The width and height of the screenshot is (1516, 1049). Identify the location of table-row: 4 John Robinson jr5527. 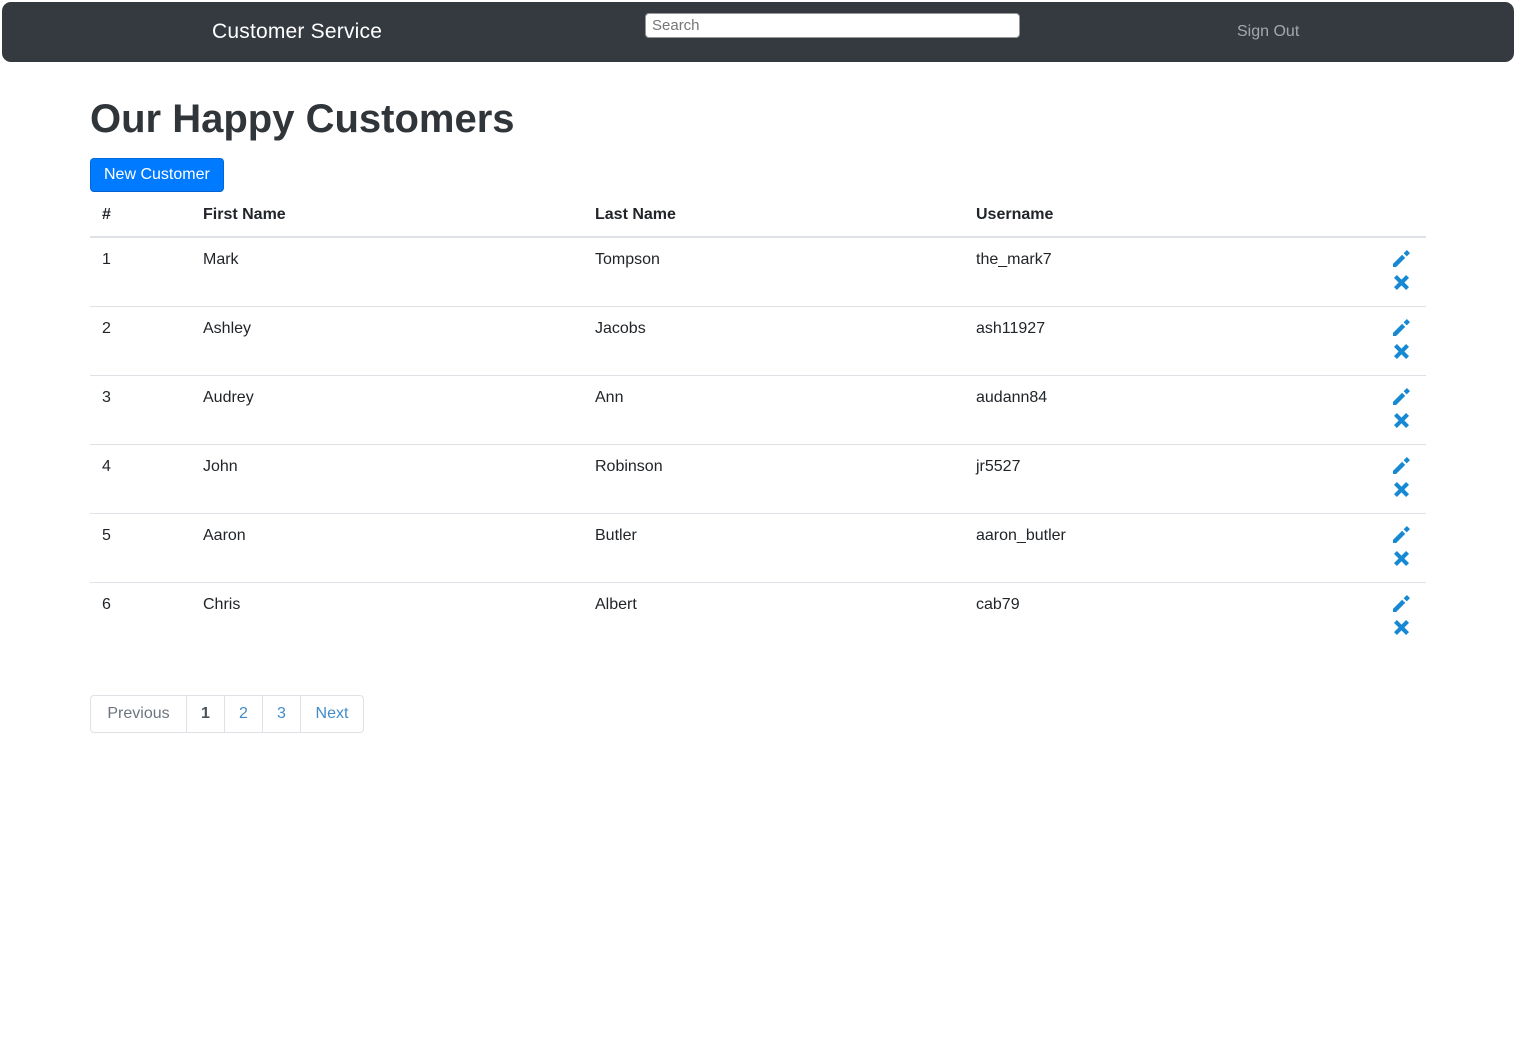
(758, 479).